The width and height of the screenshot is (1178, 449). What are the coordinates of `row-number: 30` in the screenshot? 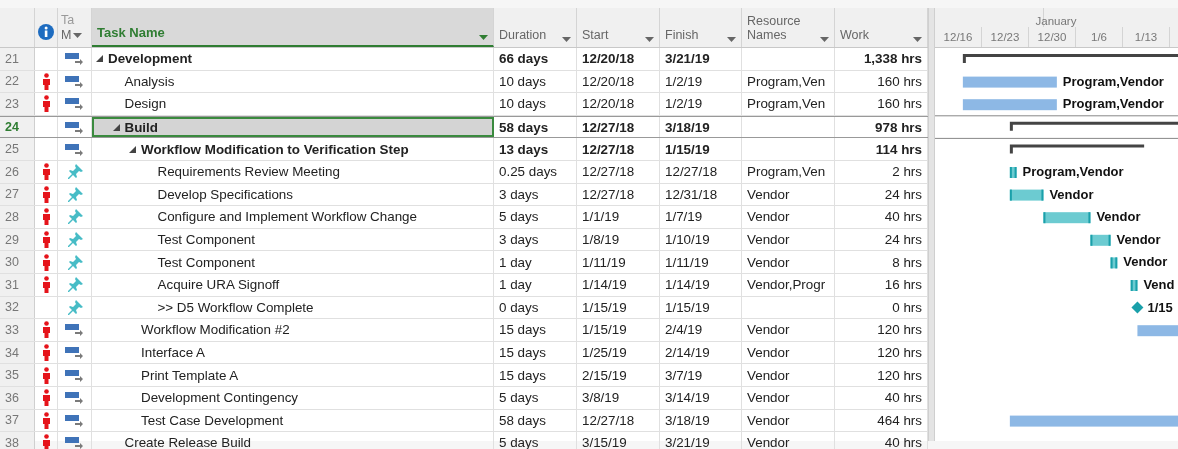 It's located at (17, 262).